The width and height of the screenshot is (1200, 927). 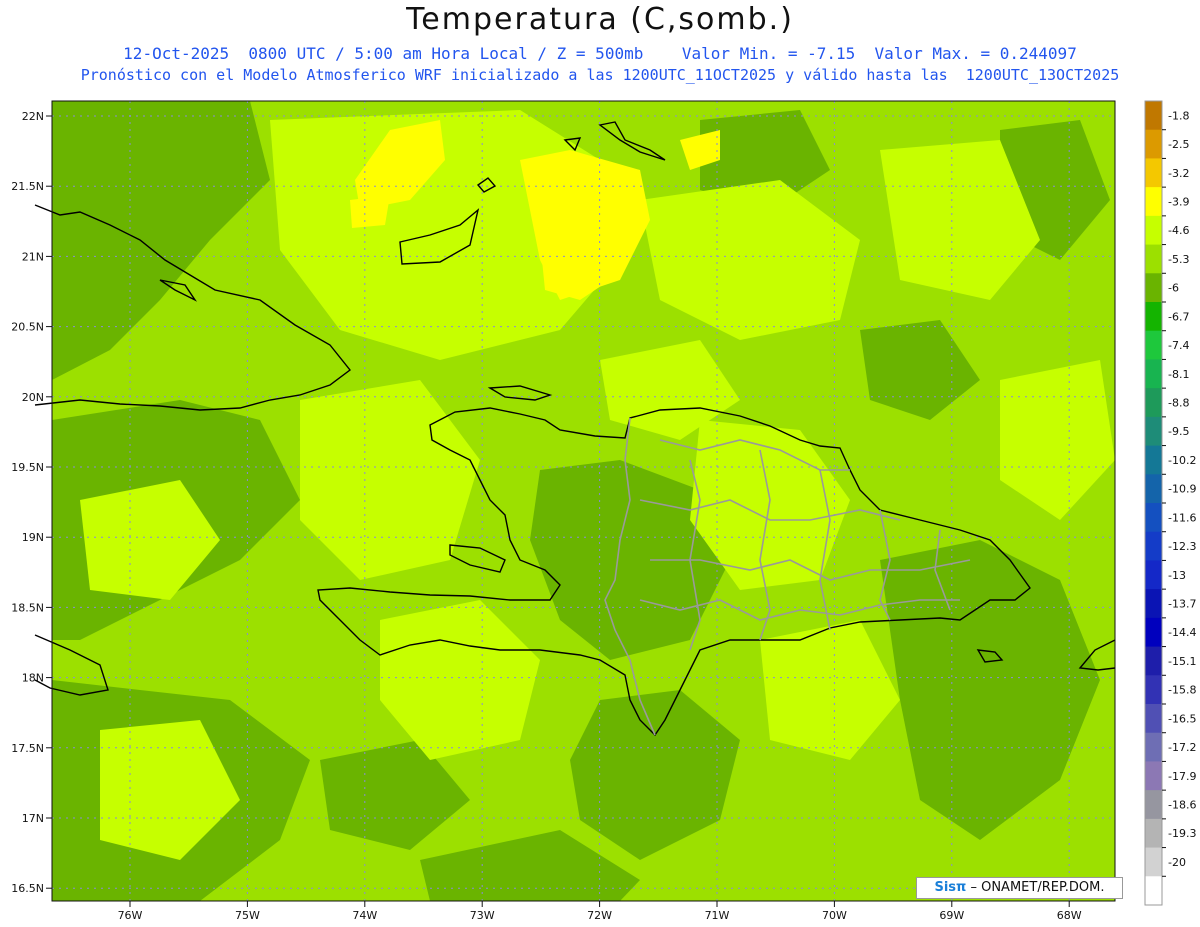 I want to click on colorbar-label: -8.8, so click(x=1178, y=403).